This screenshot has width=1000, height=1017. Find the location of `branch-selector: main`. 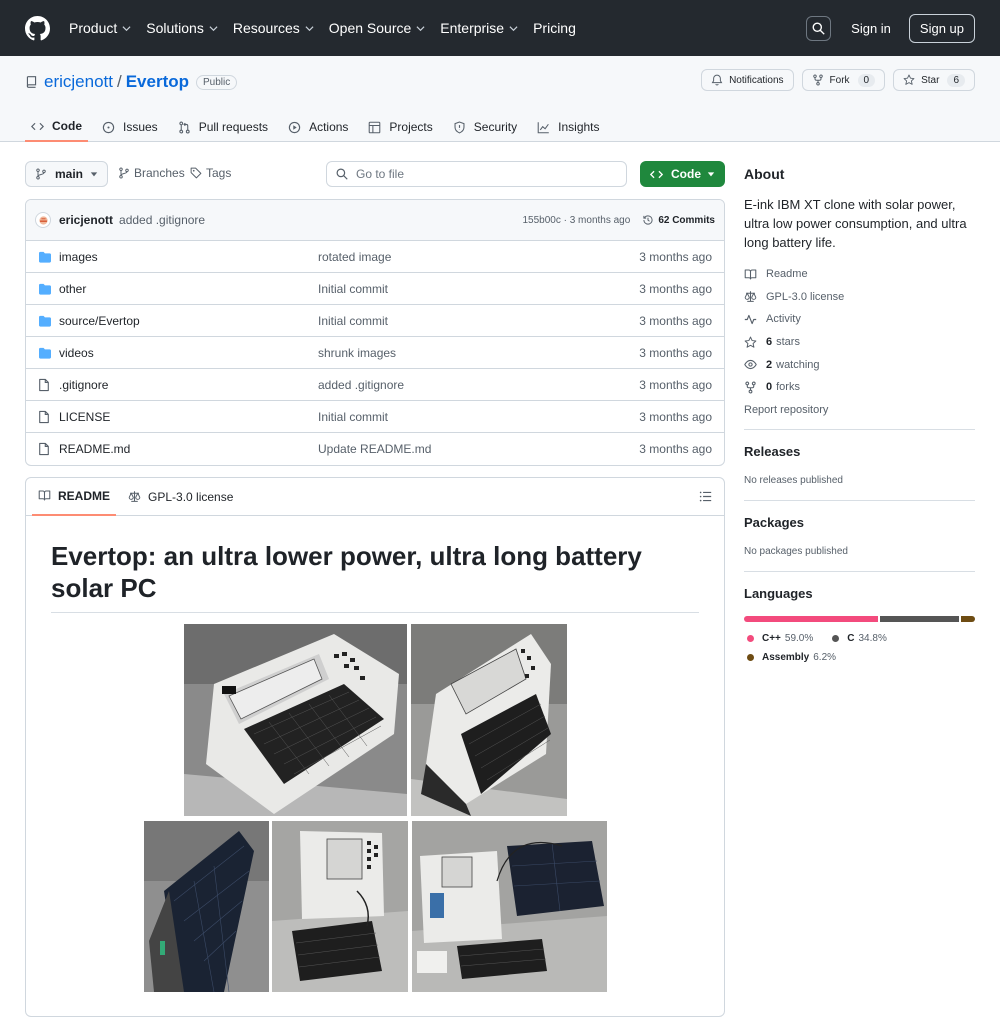

branch-selector: main is located at coordinates (66, 174).